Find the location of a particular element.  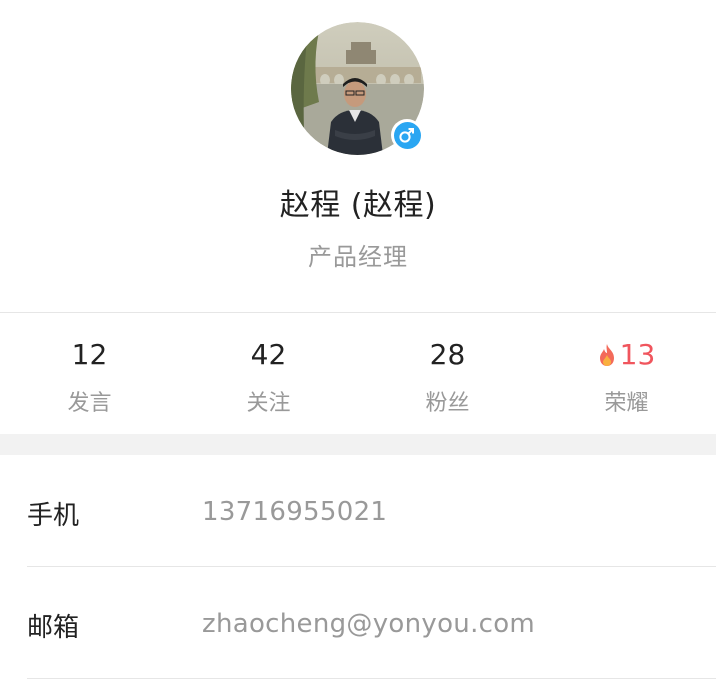

stat-honor-value-group: 13 is located at coordinates (626, 354).